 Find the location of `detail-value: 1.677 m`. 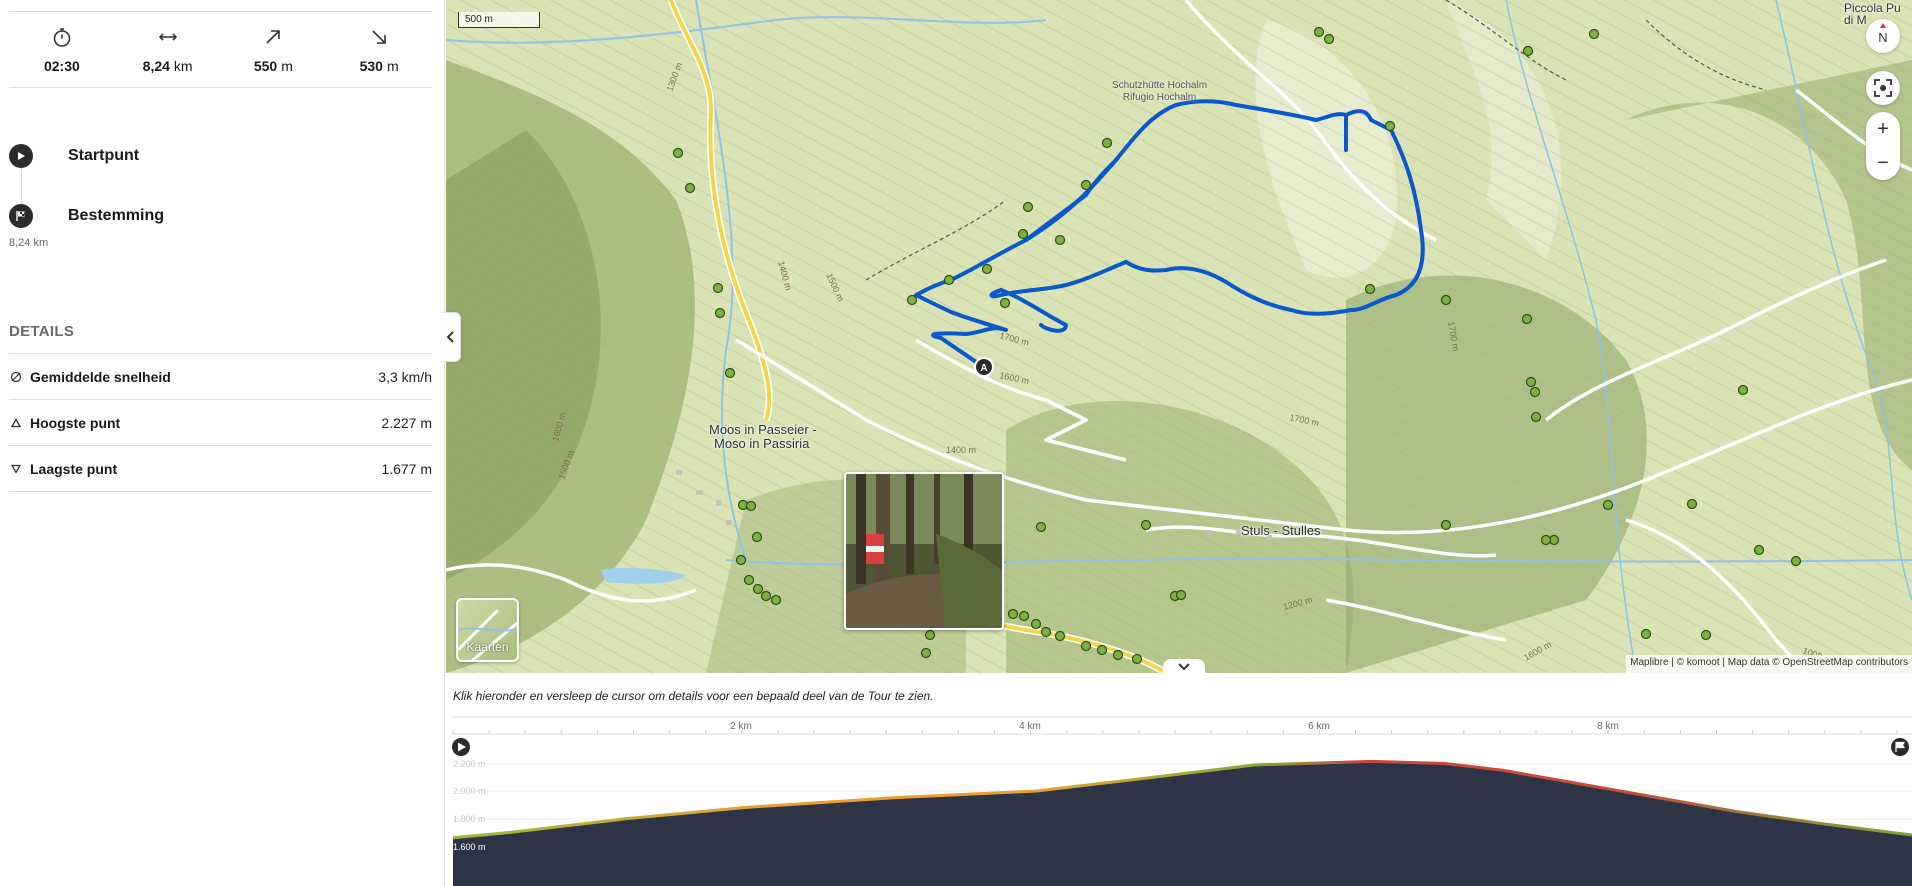

detail-value: 1.677 m is located at coordinates (406, 468).